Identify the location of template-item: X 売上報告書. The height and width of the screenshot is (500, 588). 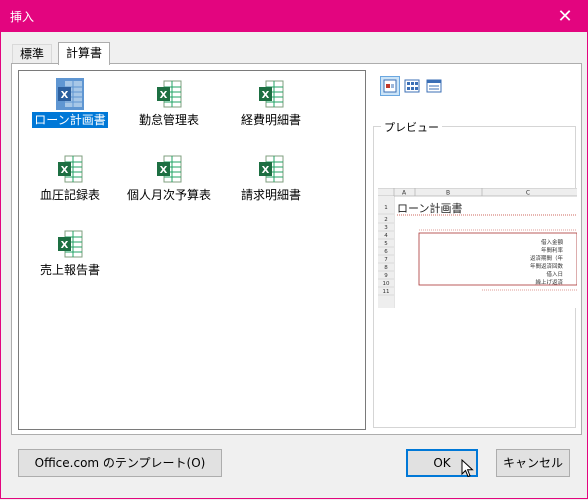
(70, 253).